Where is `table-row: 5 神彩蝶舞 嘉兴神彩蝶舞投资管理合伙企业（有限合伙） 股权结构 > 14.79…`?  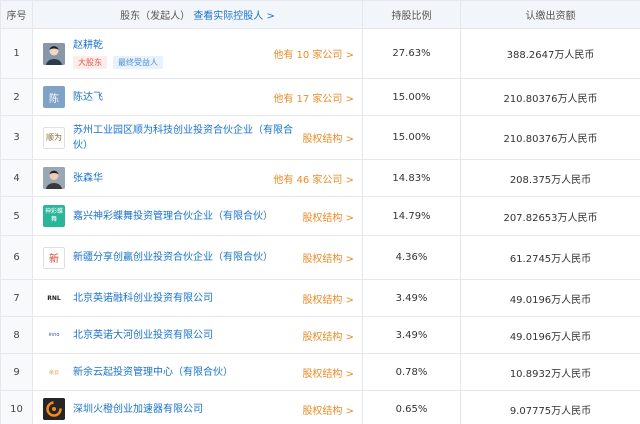 table-row: 5 神彩蝶舞 嘉兴神彩蝶舞投资管理合伙企业（有限合伙） 股权结构 > 14.79… is located at coordinates (320, 216).